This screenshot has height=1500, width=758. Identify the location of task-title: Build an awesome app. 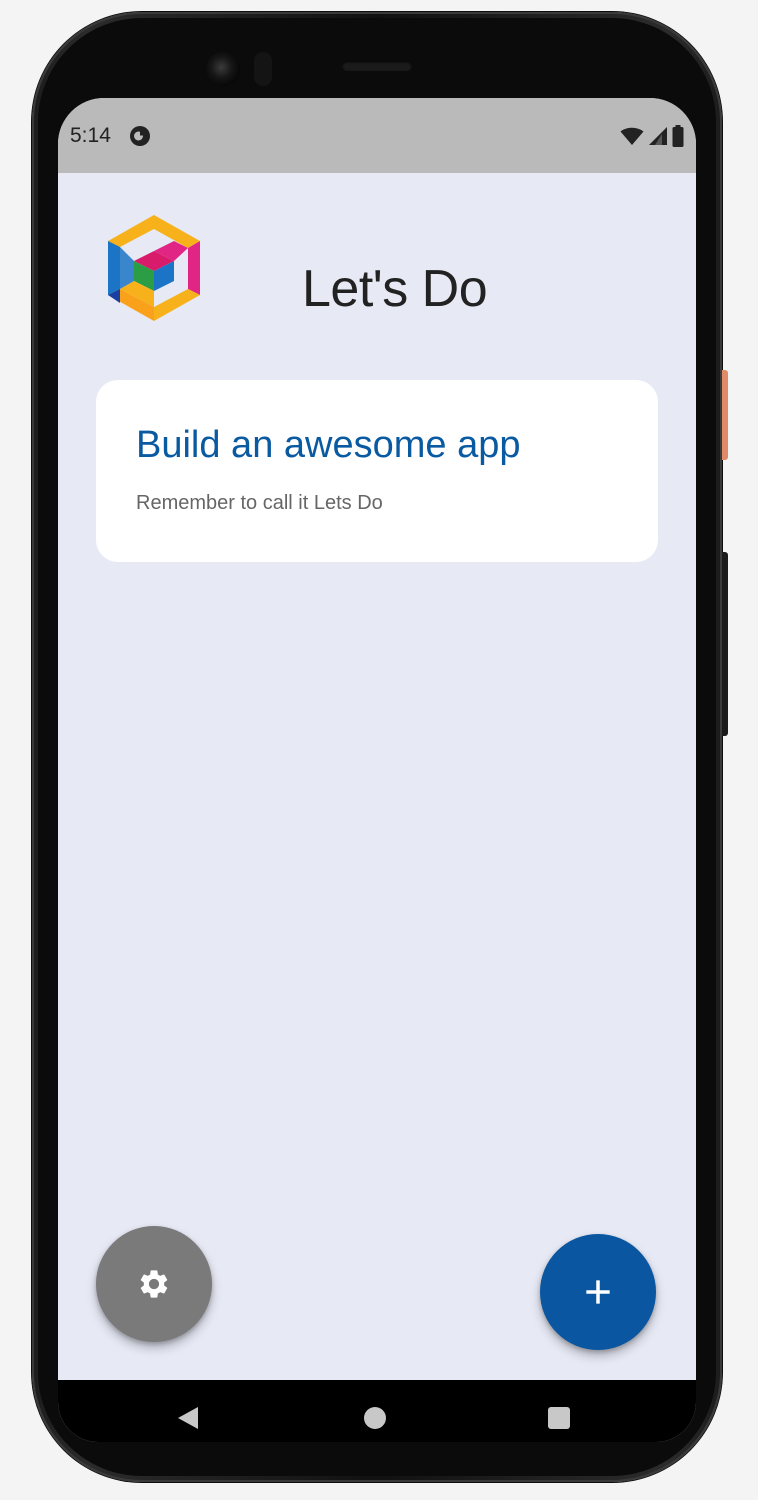
(328, 445).